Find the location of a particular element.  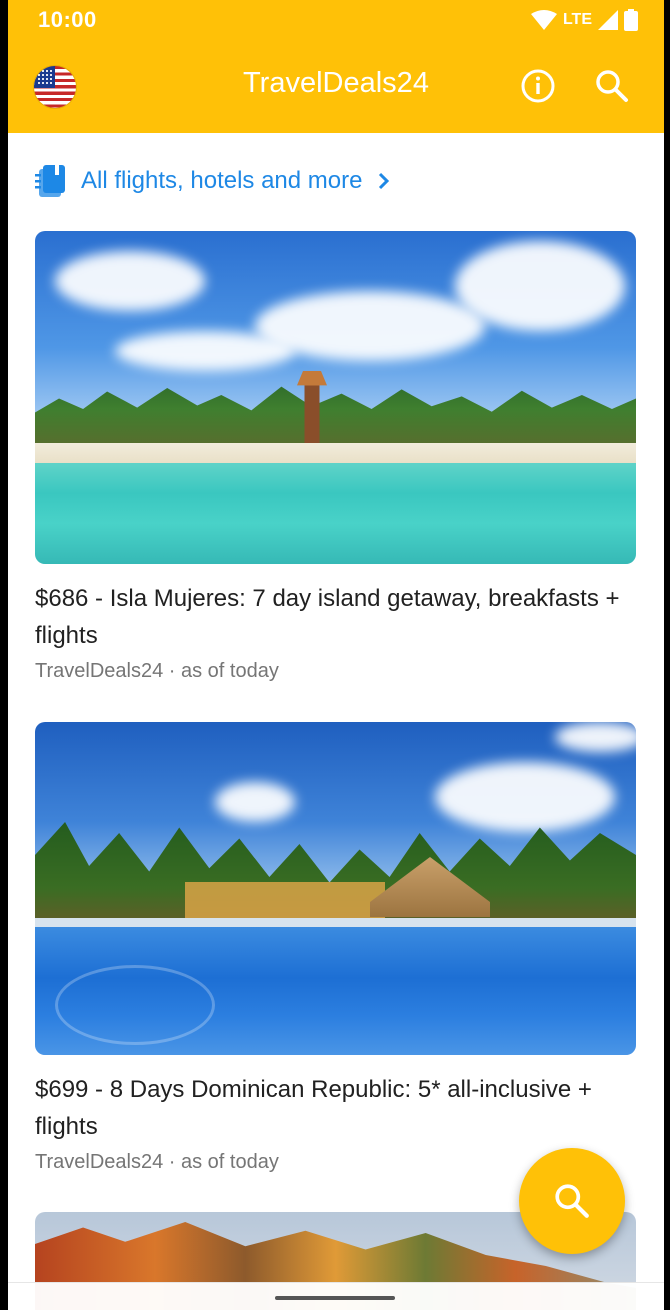

system-nav-bar is located at coordinates (336, 1296).